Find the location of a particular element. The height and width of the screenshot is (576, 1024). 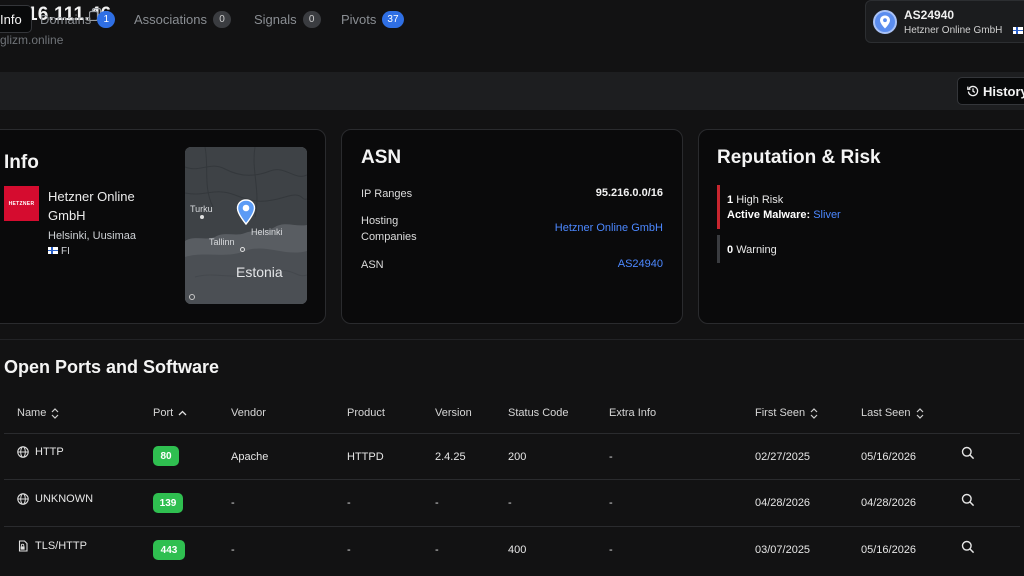

column-header-label: First Seen is located at coordinates (780, 413).